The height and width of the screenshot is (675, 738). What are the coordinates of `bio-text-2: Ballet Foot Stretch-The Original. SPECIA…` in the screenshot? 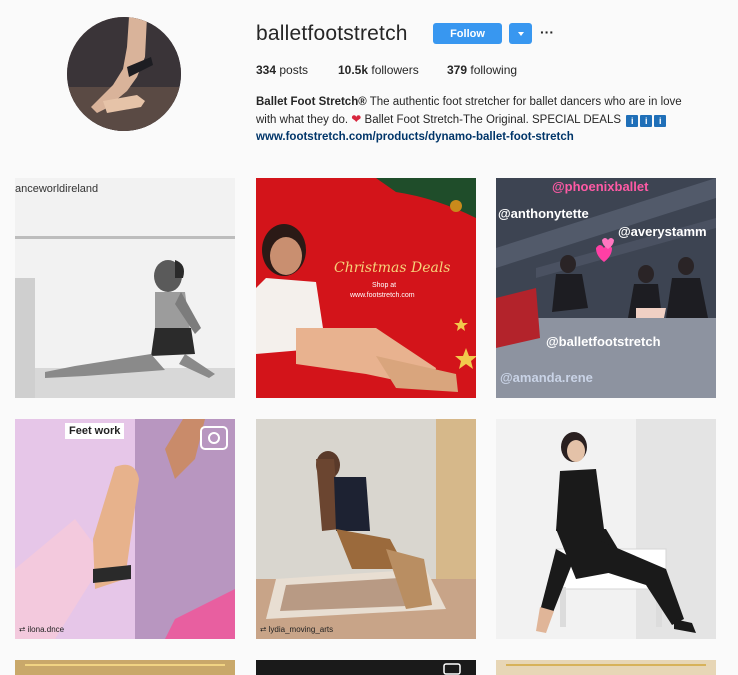 It's located at (493, 120).